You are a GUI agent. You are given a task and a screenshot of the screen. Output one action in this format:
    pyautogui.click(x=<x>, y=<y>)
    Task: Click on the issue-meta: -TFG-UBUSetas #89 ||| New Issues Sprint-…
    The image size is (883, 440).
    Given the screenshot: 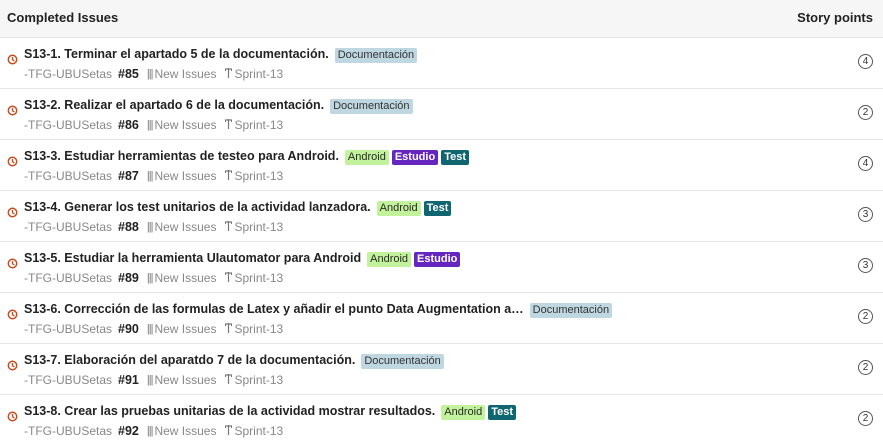 What is the action you would take?
    pyautogui.click(x=153, y=278)
    